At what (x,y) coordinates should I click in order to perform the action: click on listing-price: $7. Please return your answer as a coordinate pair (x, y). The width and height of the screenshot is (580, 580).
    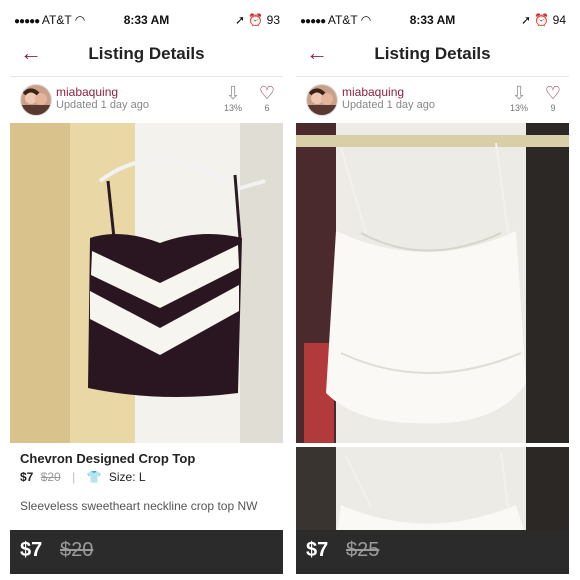
    Looking at the image, I should click on (27, 477).